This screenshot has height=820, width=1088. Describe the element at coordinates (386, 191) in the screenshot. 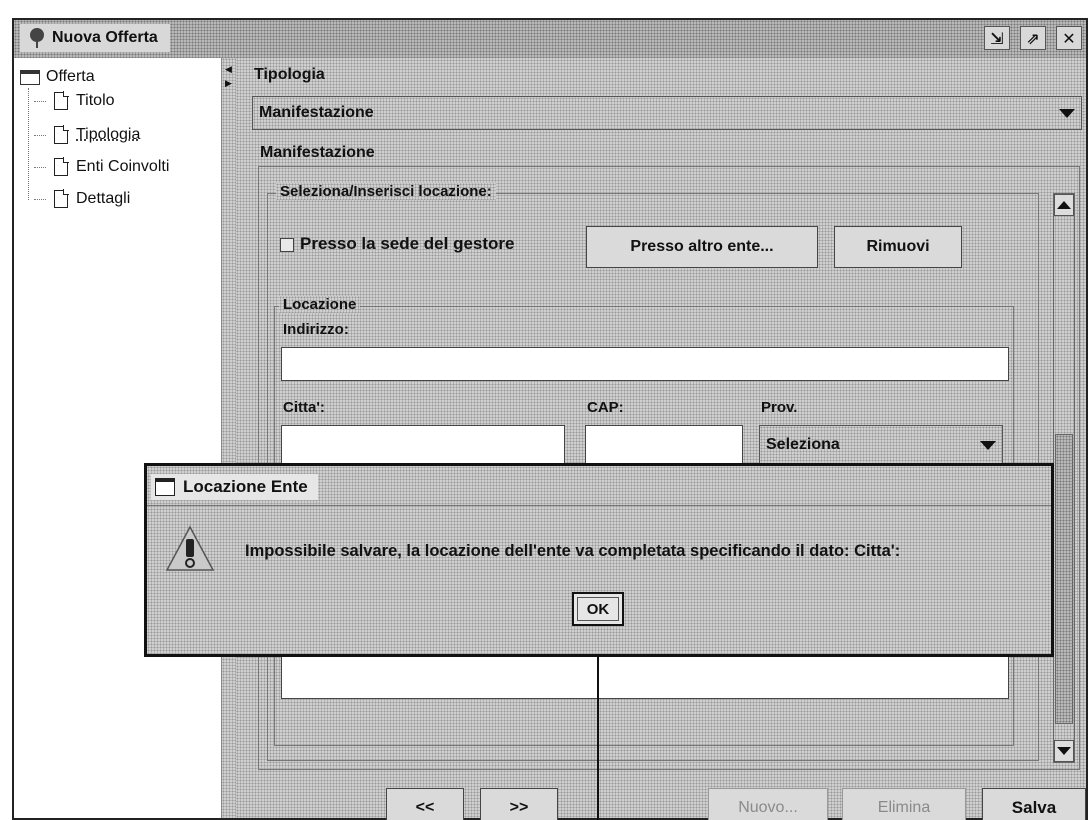

I see `location-group-title: Seleziona/Inserisci locazione:` at that location.